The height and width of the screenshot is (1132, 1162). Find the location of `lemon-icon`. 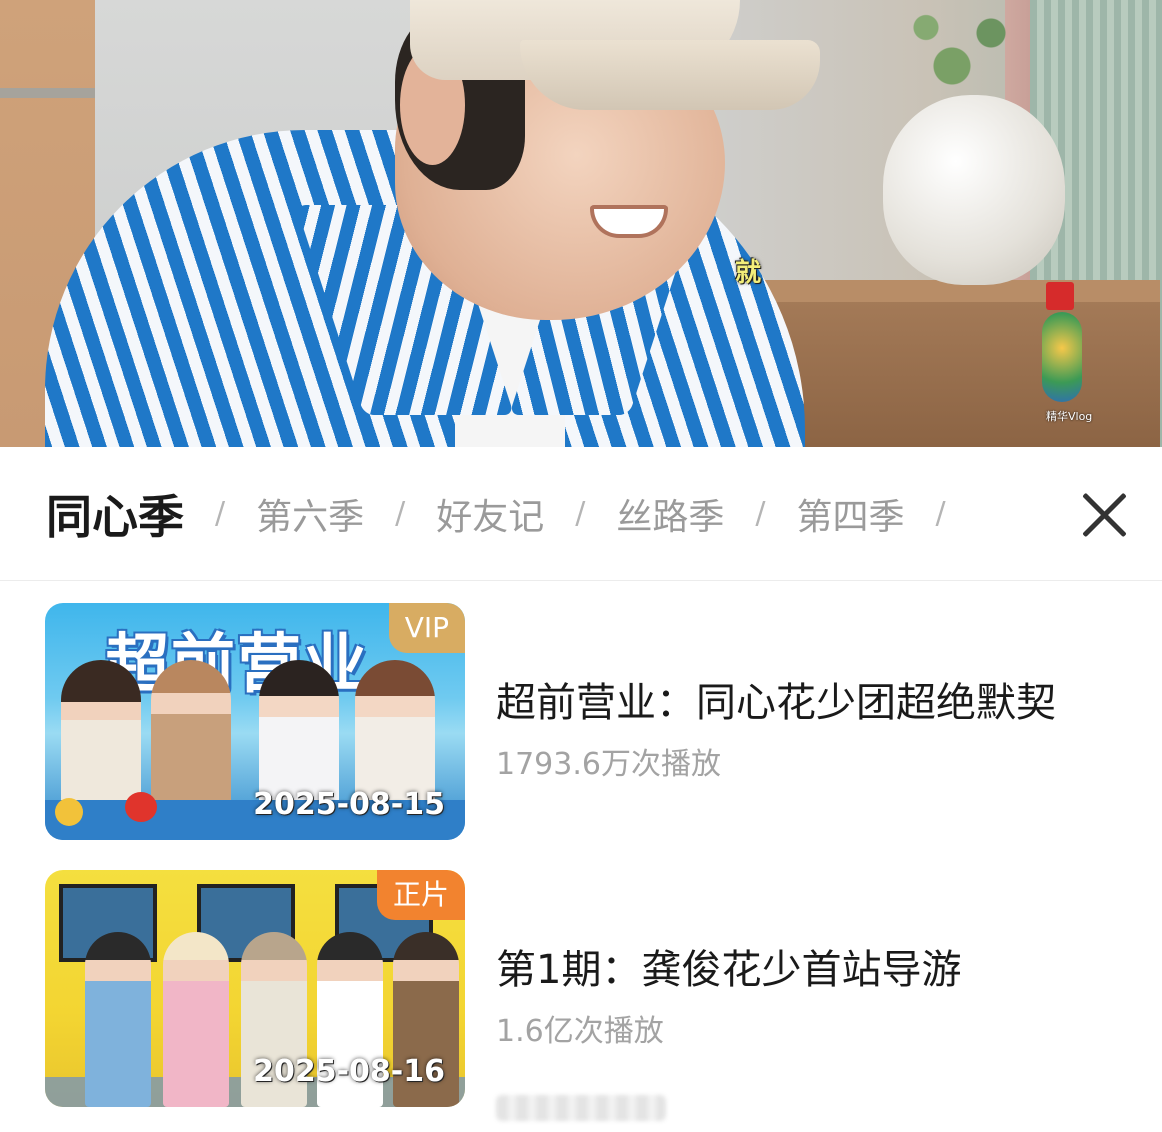

lemon-icon is located at coordinates (69, 812).